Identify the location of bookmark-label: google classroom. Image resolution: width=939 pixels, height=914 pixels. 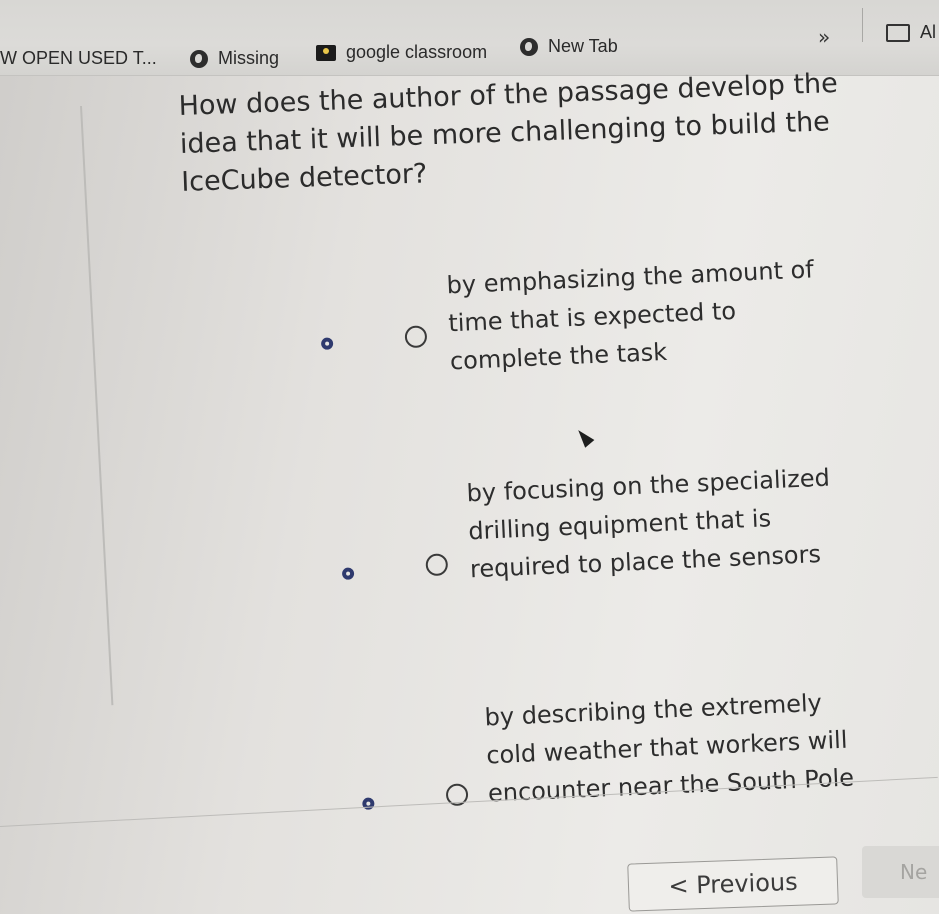
(417, 52).